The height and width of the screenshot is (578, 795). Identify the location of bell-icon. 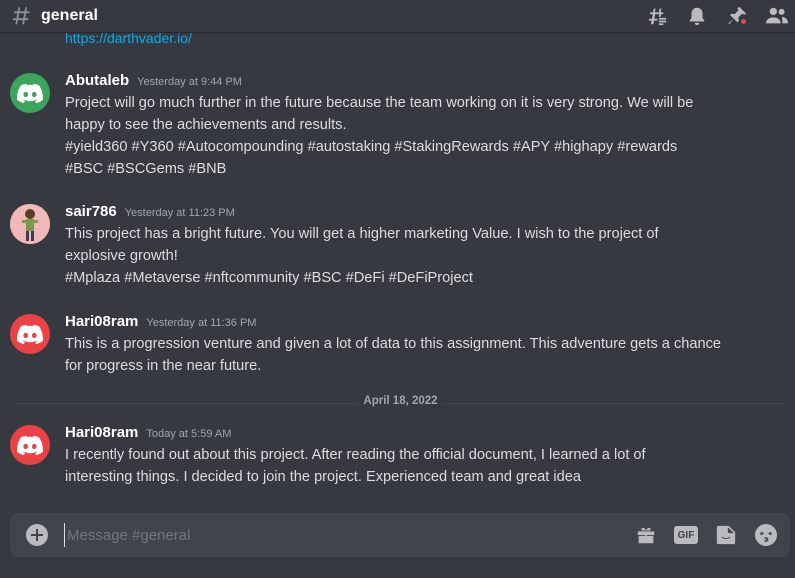
(697, 16).